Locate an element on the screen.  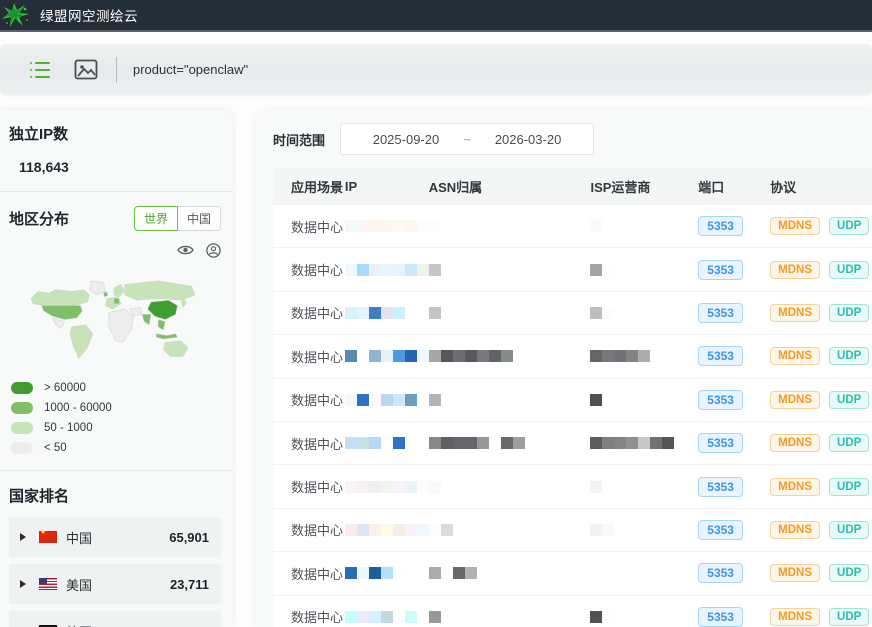
protocol-cell: MDNS UDP is located at coordinates (821, 529).